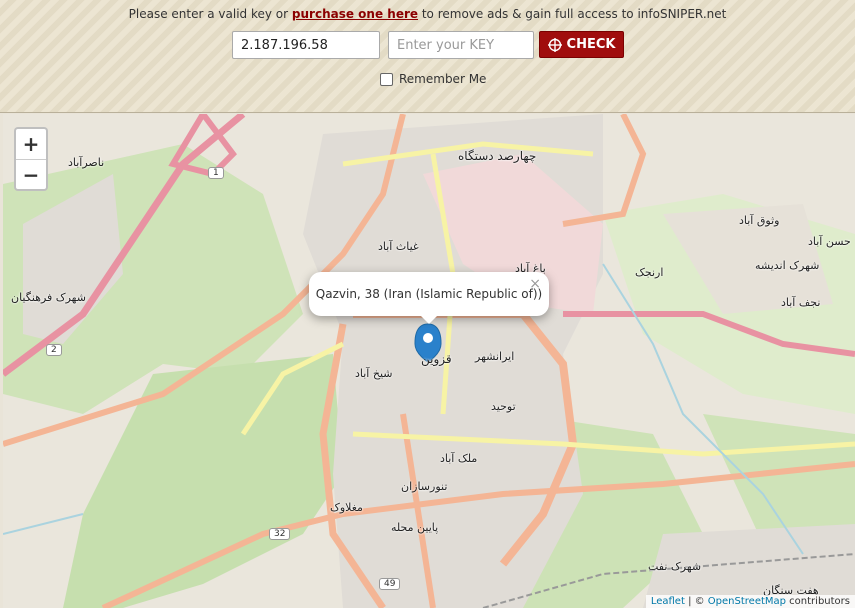 The height and width of the screenshot is (608, 855). I want to click on map-attribution: Leaflet | © OpenStreetMap contributors, so click(750, 601).